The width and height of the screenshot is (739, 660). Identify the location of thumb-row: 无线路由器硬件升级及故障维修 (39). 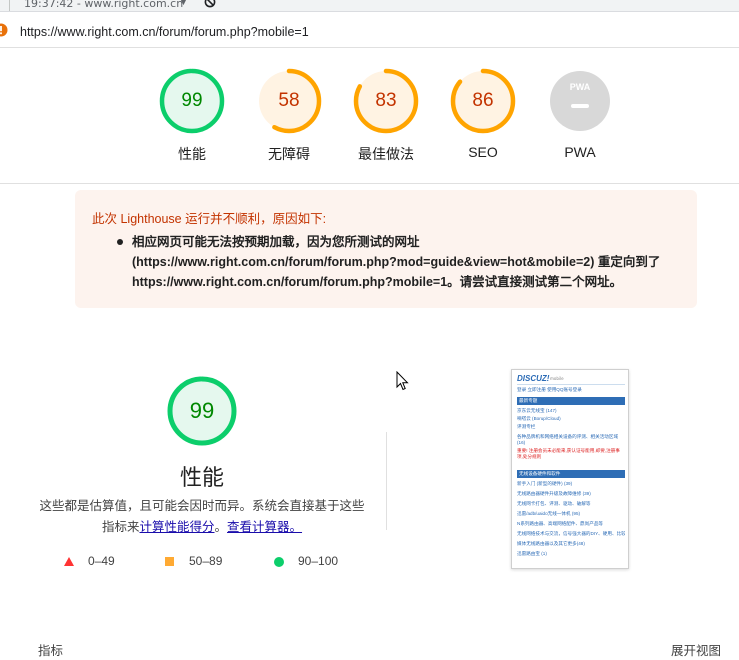
(554, 493).